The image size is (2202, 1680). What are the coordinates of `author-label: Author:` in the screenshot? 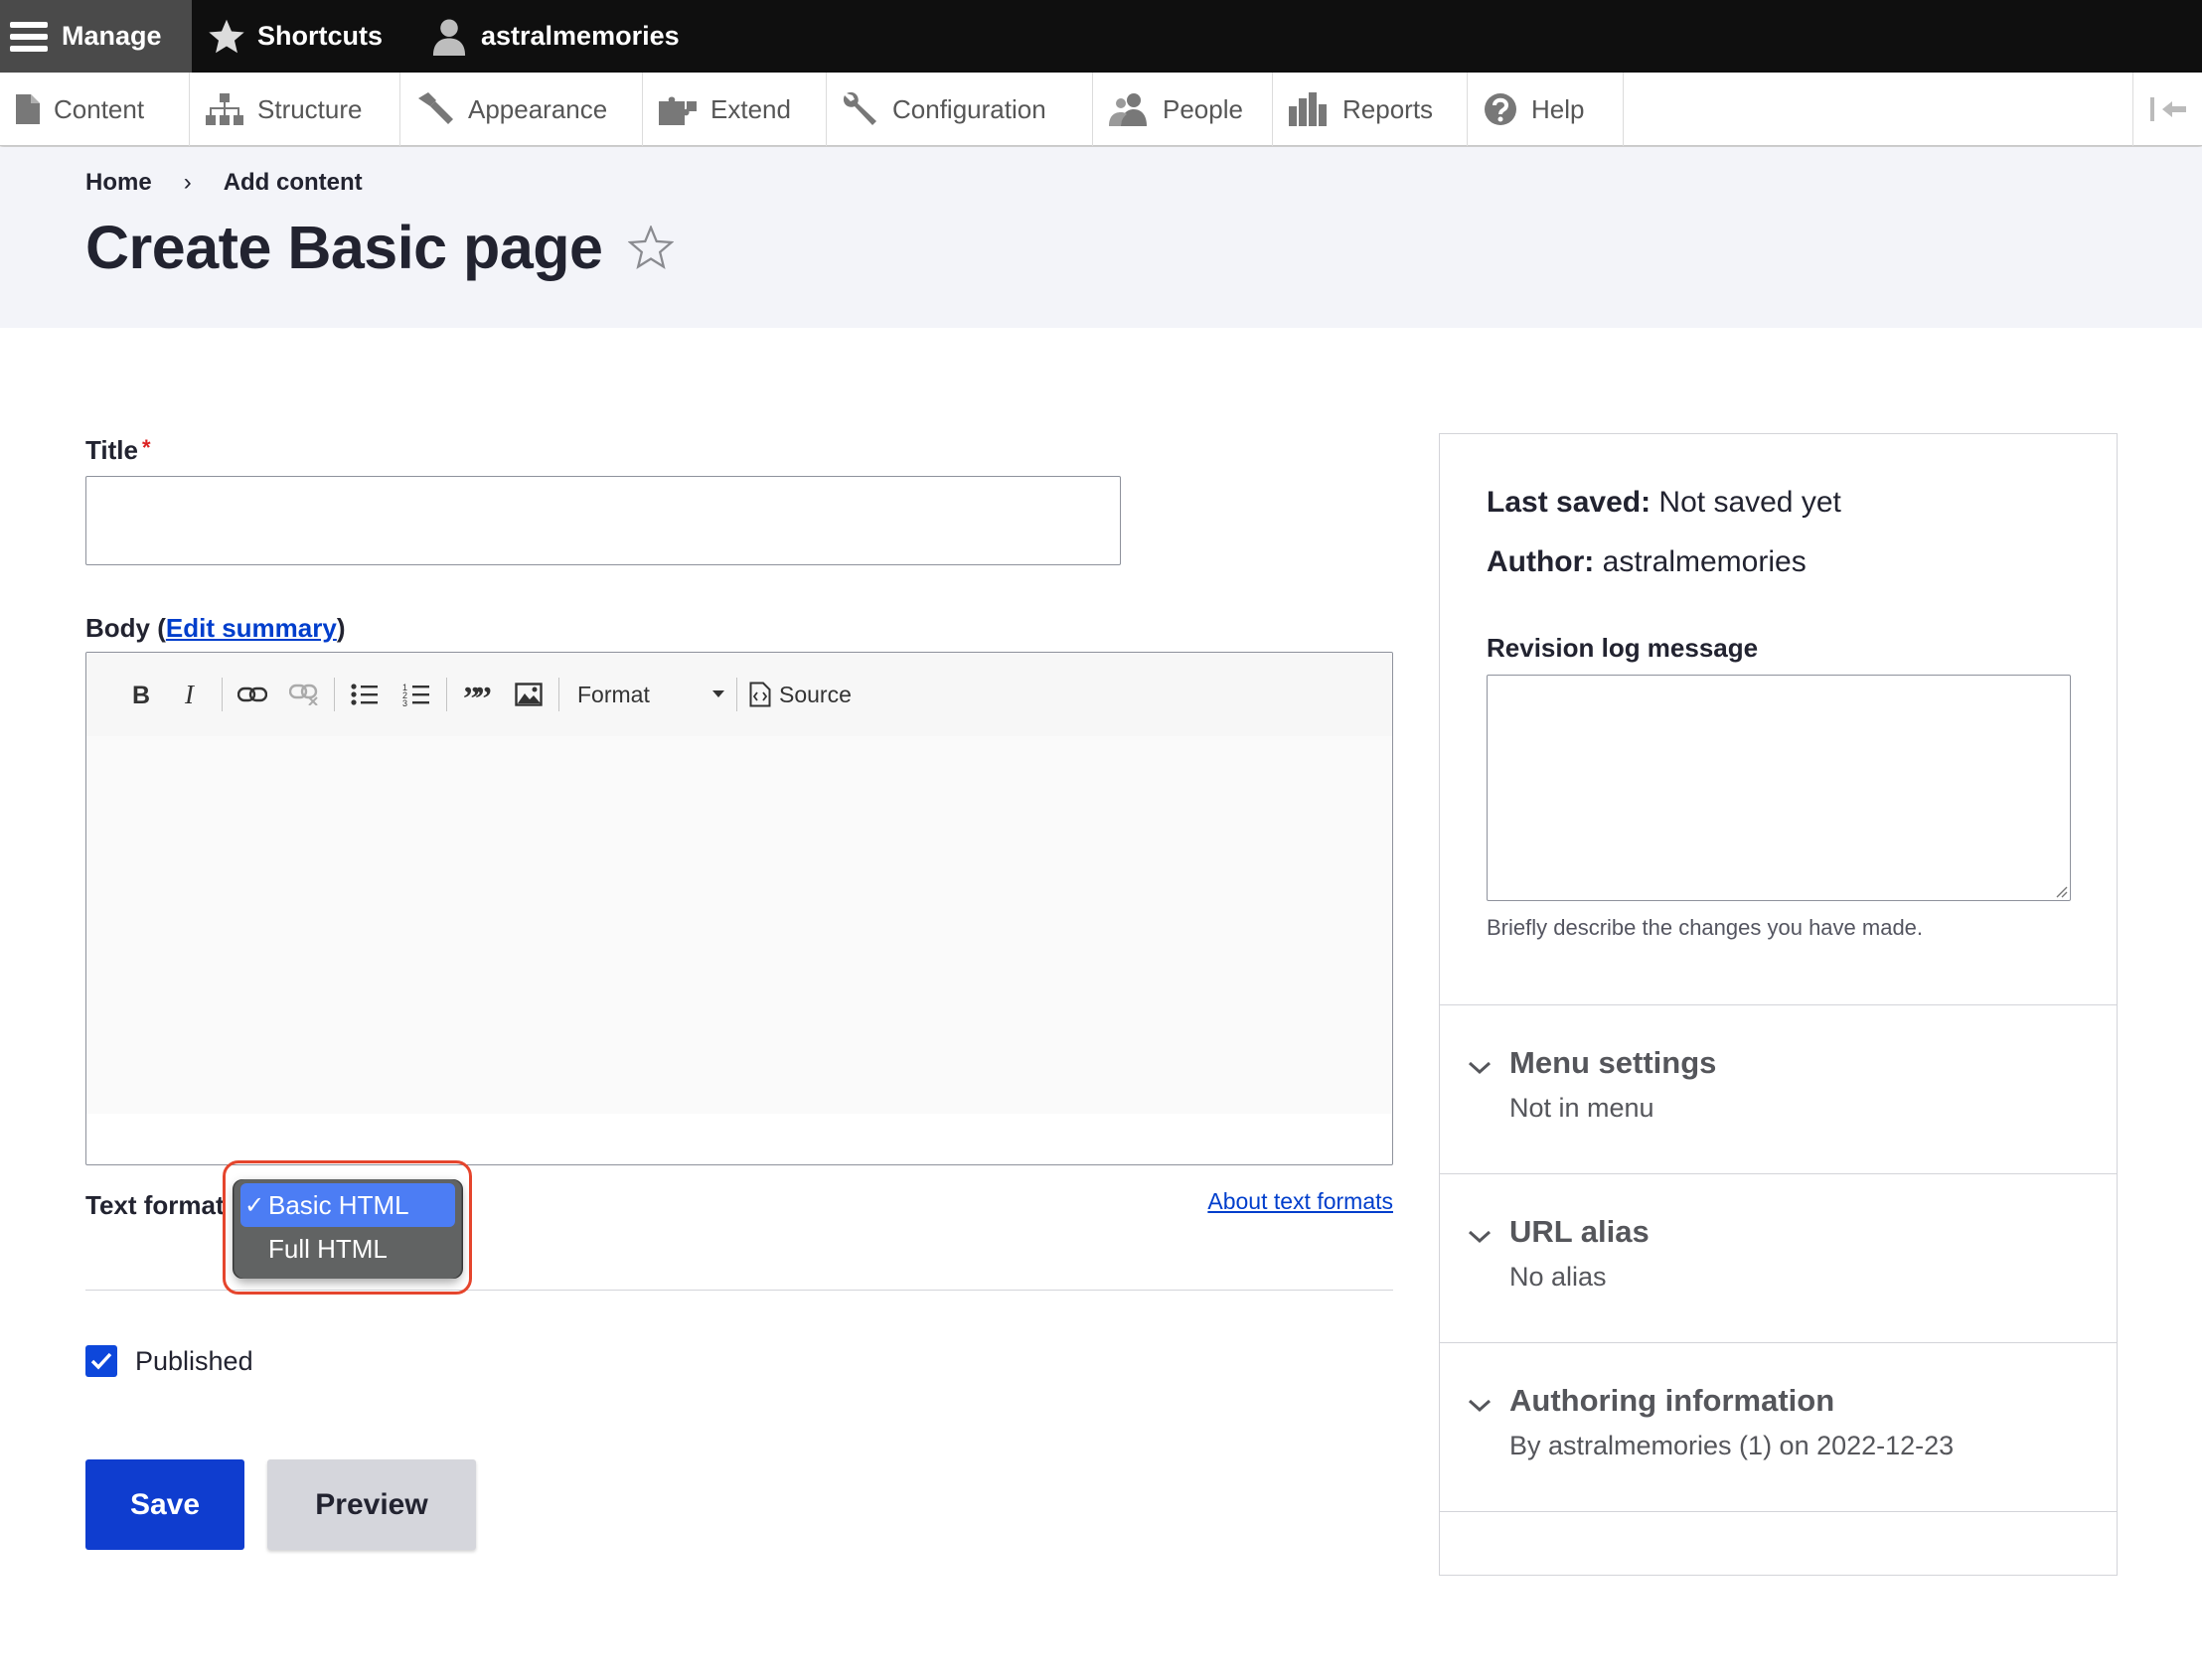 It's located at (1541, 561).